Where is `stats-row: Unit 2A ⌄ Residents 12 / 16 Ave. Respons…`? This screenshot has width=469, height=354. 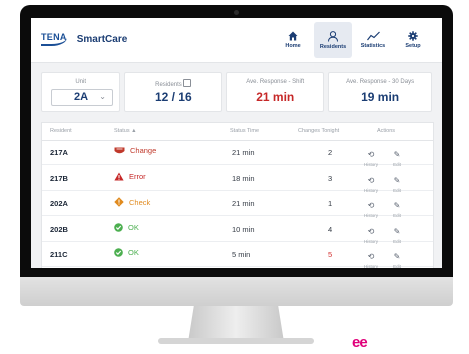
stats-row: Unit 2A ⌄ Residents 12 / 16 Ave. Respons… is located at coordinates (237, 92).